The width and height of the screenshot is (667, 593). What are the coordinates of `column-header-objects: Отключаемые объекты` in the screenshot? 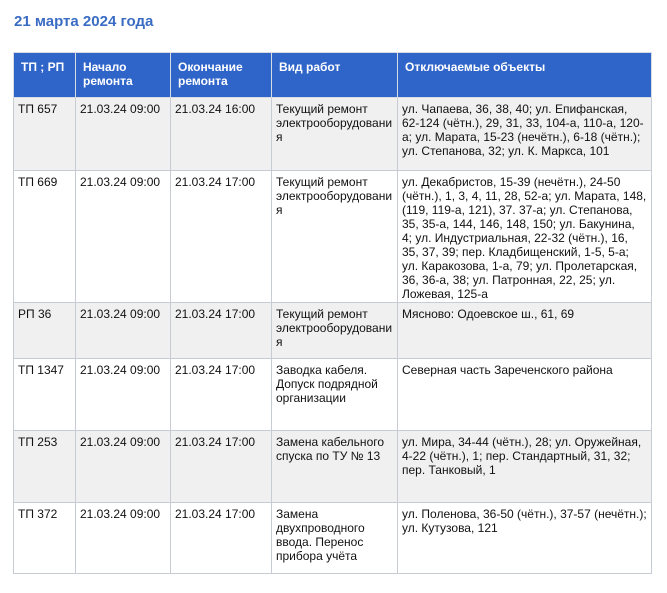 It's located at (524, 75).